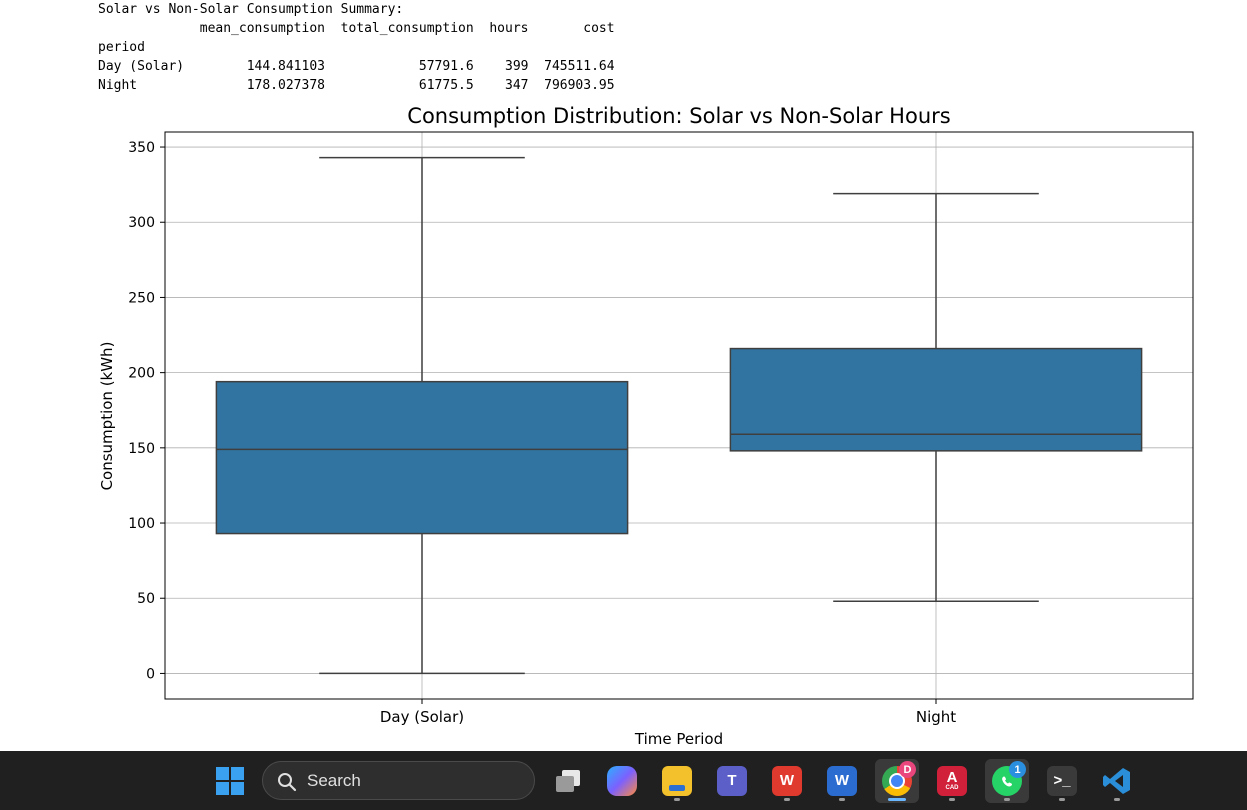 This screenshot has width=1247, height=810. I want to click on y-tick-label: 300, so click(141, 223).